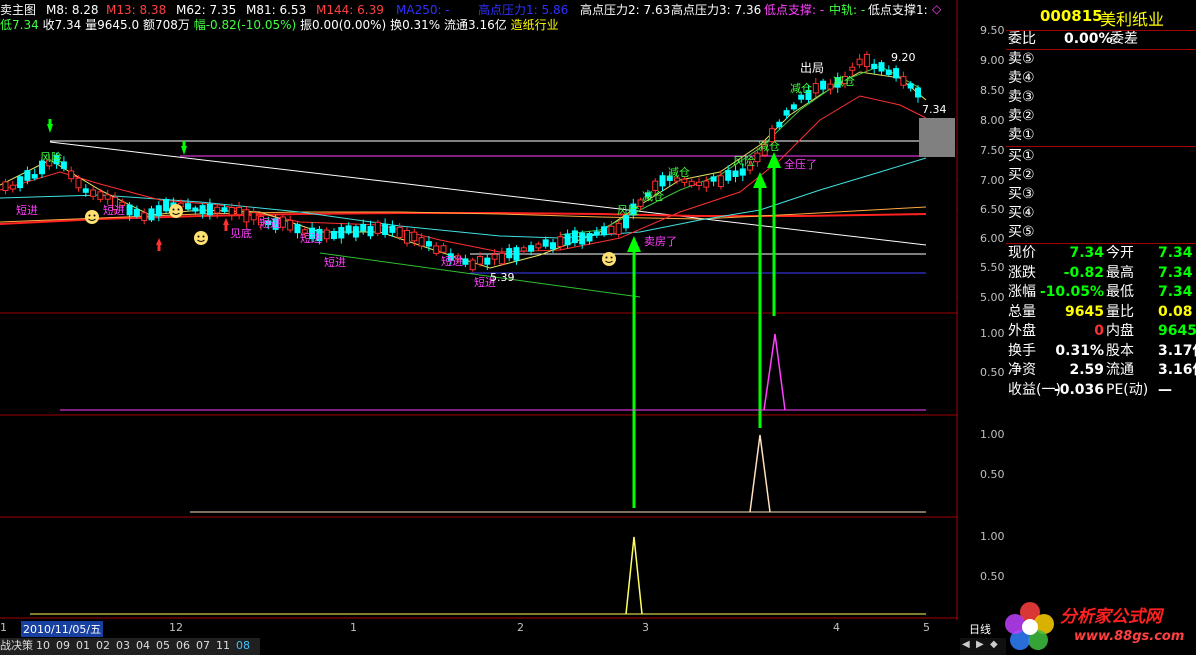 The image size is (1196, 655). Describe the element at coordinates (123, 646) in the screenshot. I see `formula-tab: 03` at that location.